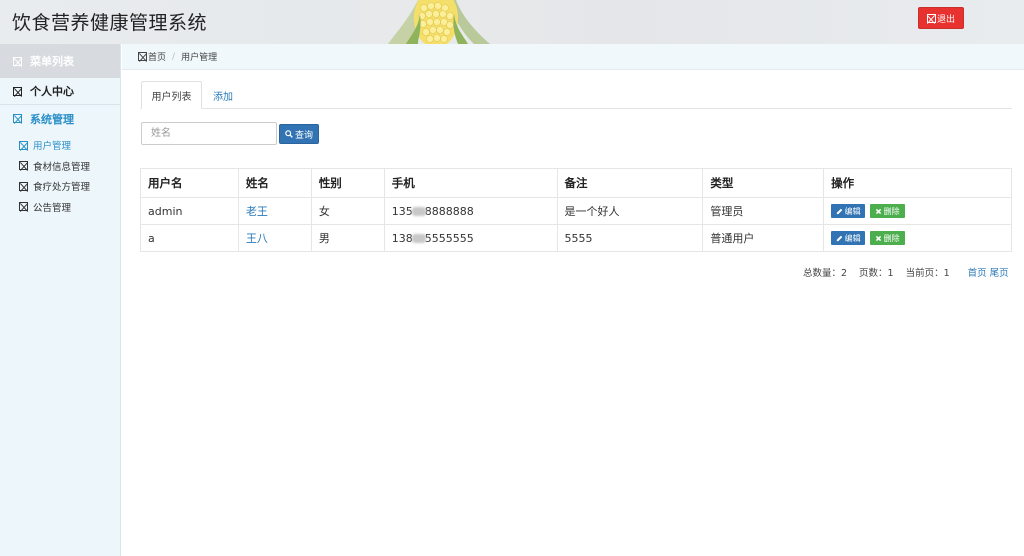 The height and width of the screenshot is (556, 1024). What do you see at coordinates (449, 211) in the screenshot?
I see `phone-end: 8888888` at bounding box center [449, 211].